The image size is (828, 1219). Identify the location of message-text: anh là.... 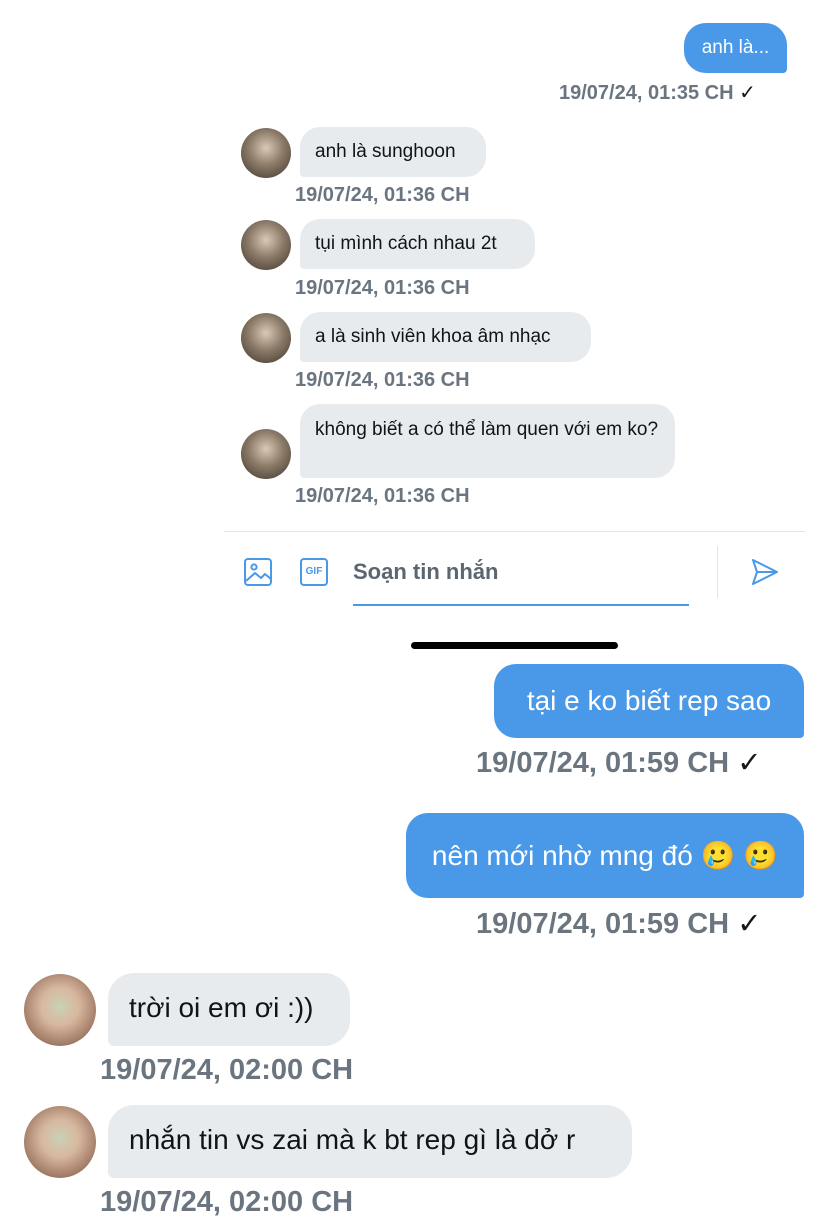
(735, 47).